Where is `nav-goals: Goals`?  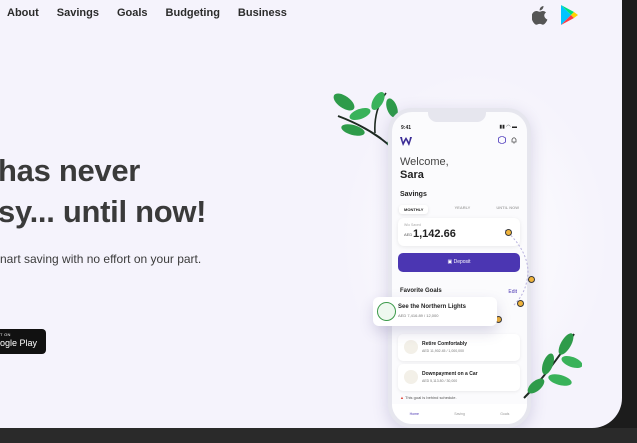
nav-goals: Goals is located at coordinates (132, 13).